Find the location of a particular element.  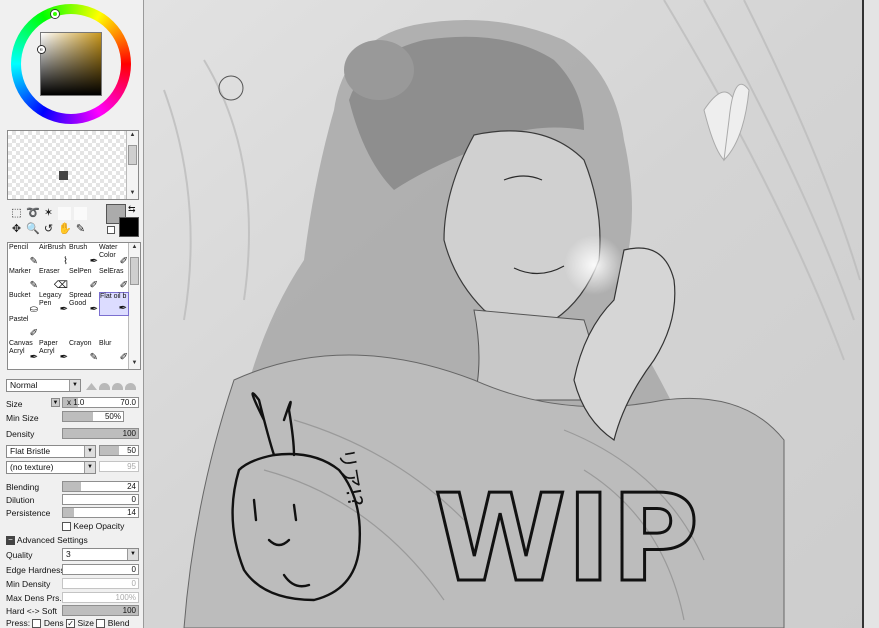

swap-colors-icon: ⇆ is located at coordinates (132, 209).